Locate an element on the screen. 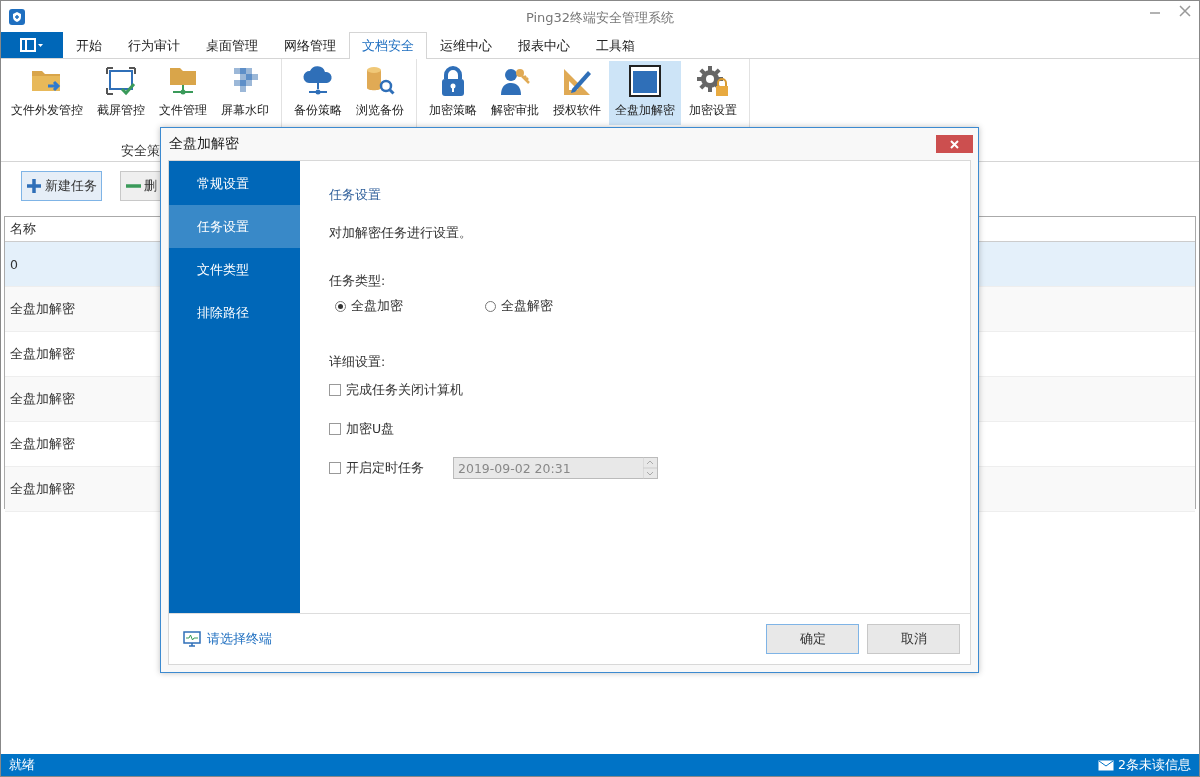 This screenshot has height=777, width=1200. dialog-button: 取消 is located at coordinates (913, 639).